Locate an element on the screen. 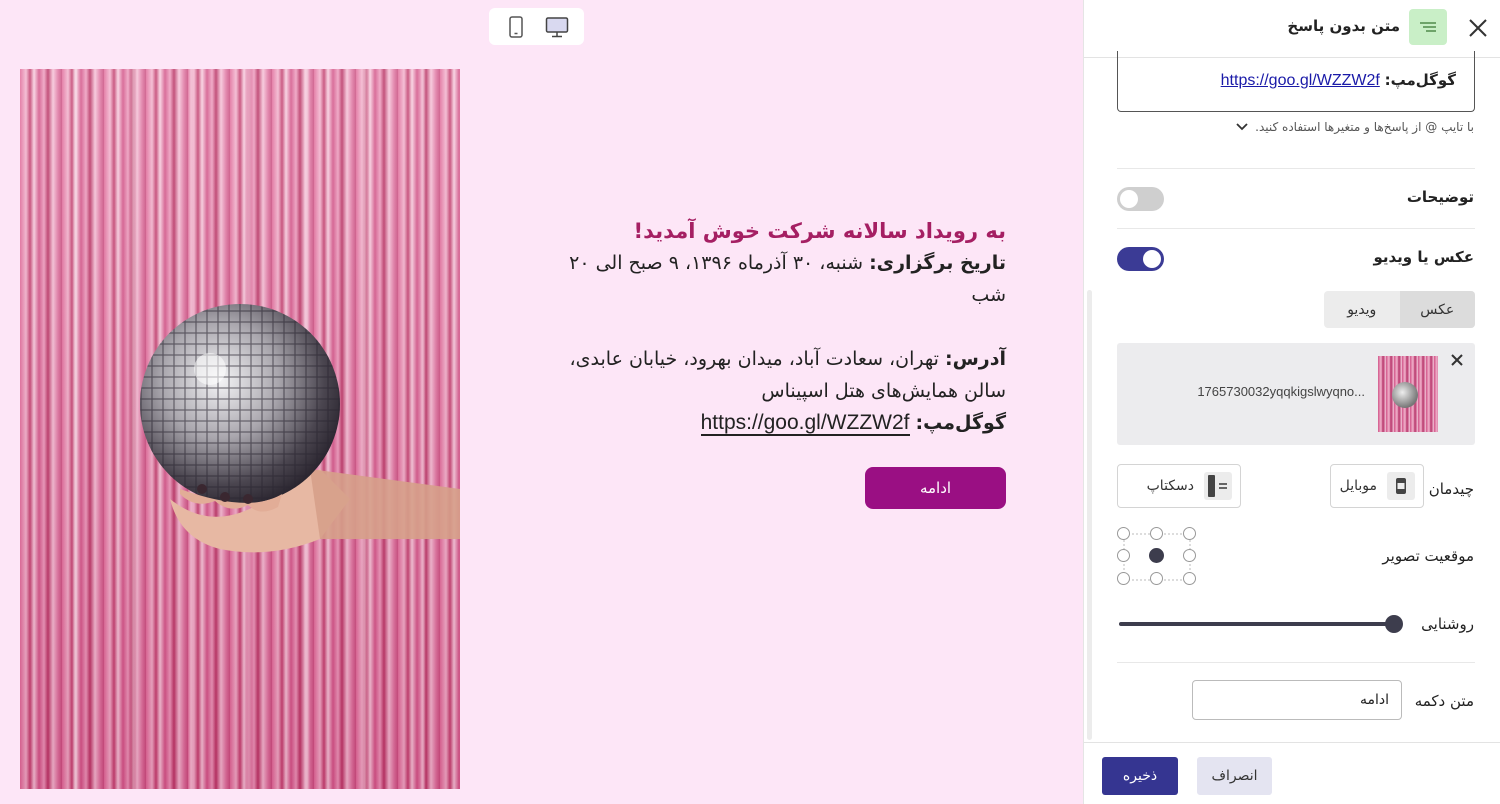  position-center is located at coordinates (1156, 555).